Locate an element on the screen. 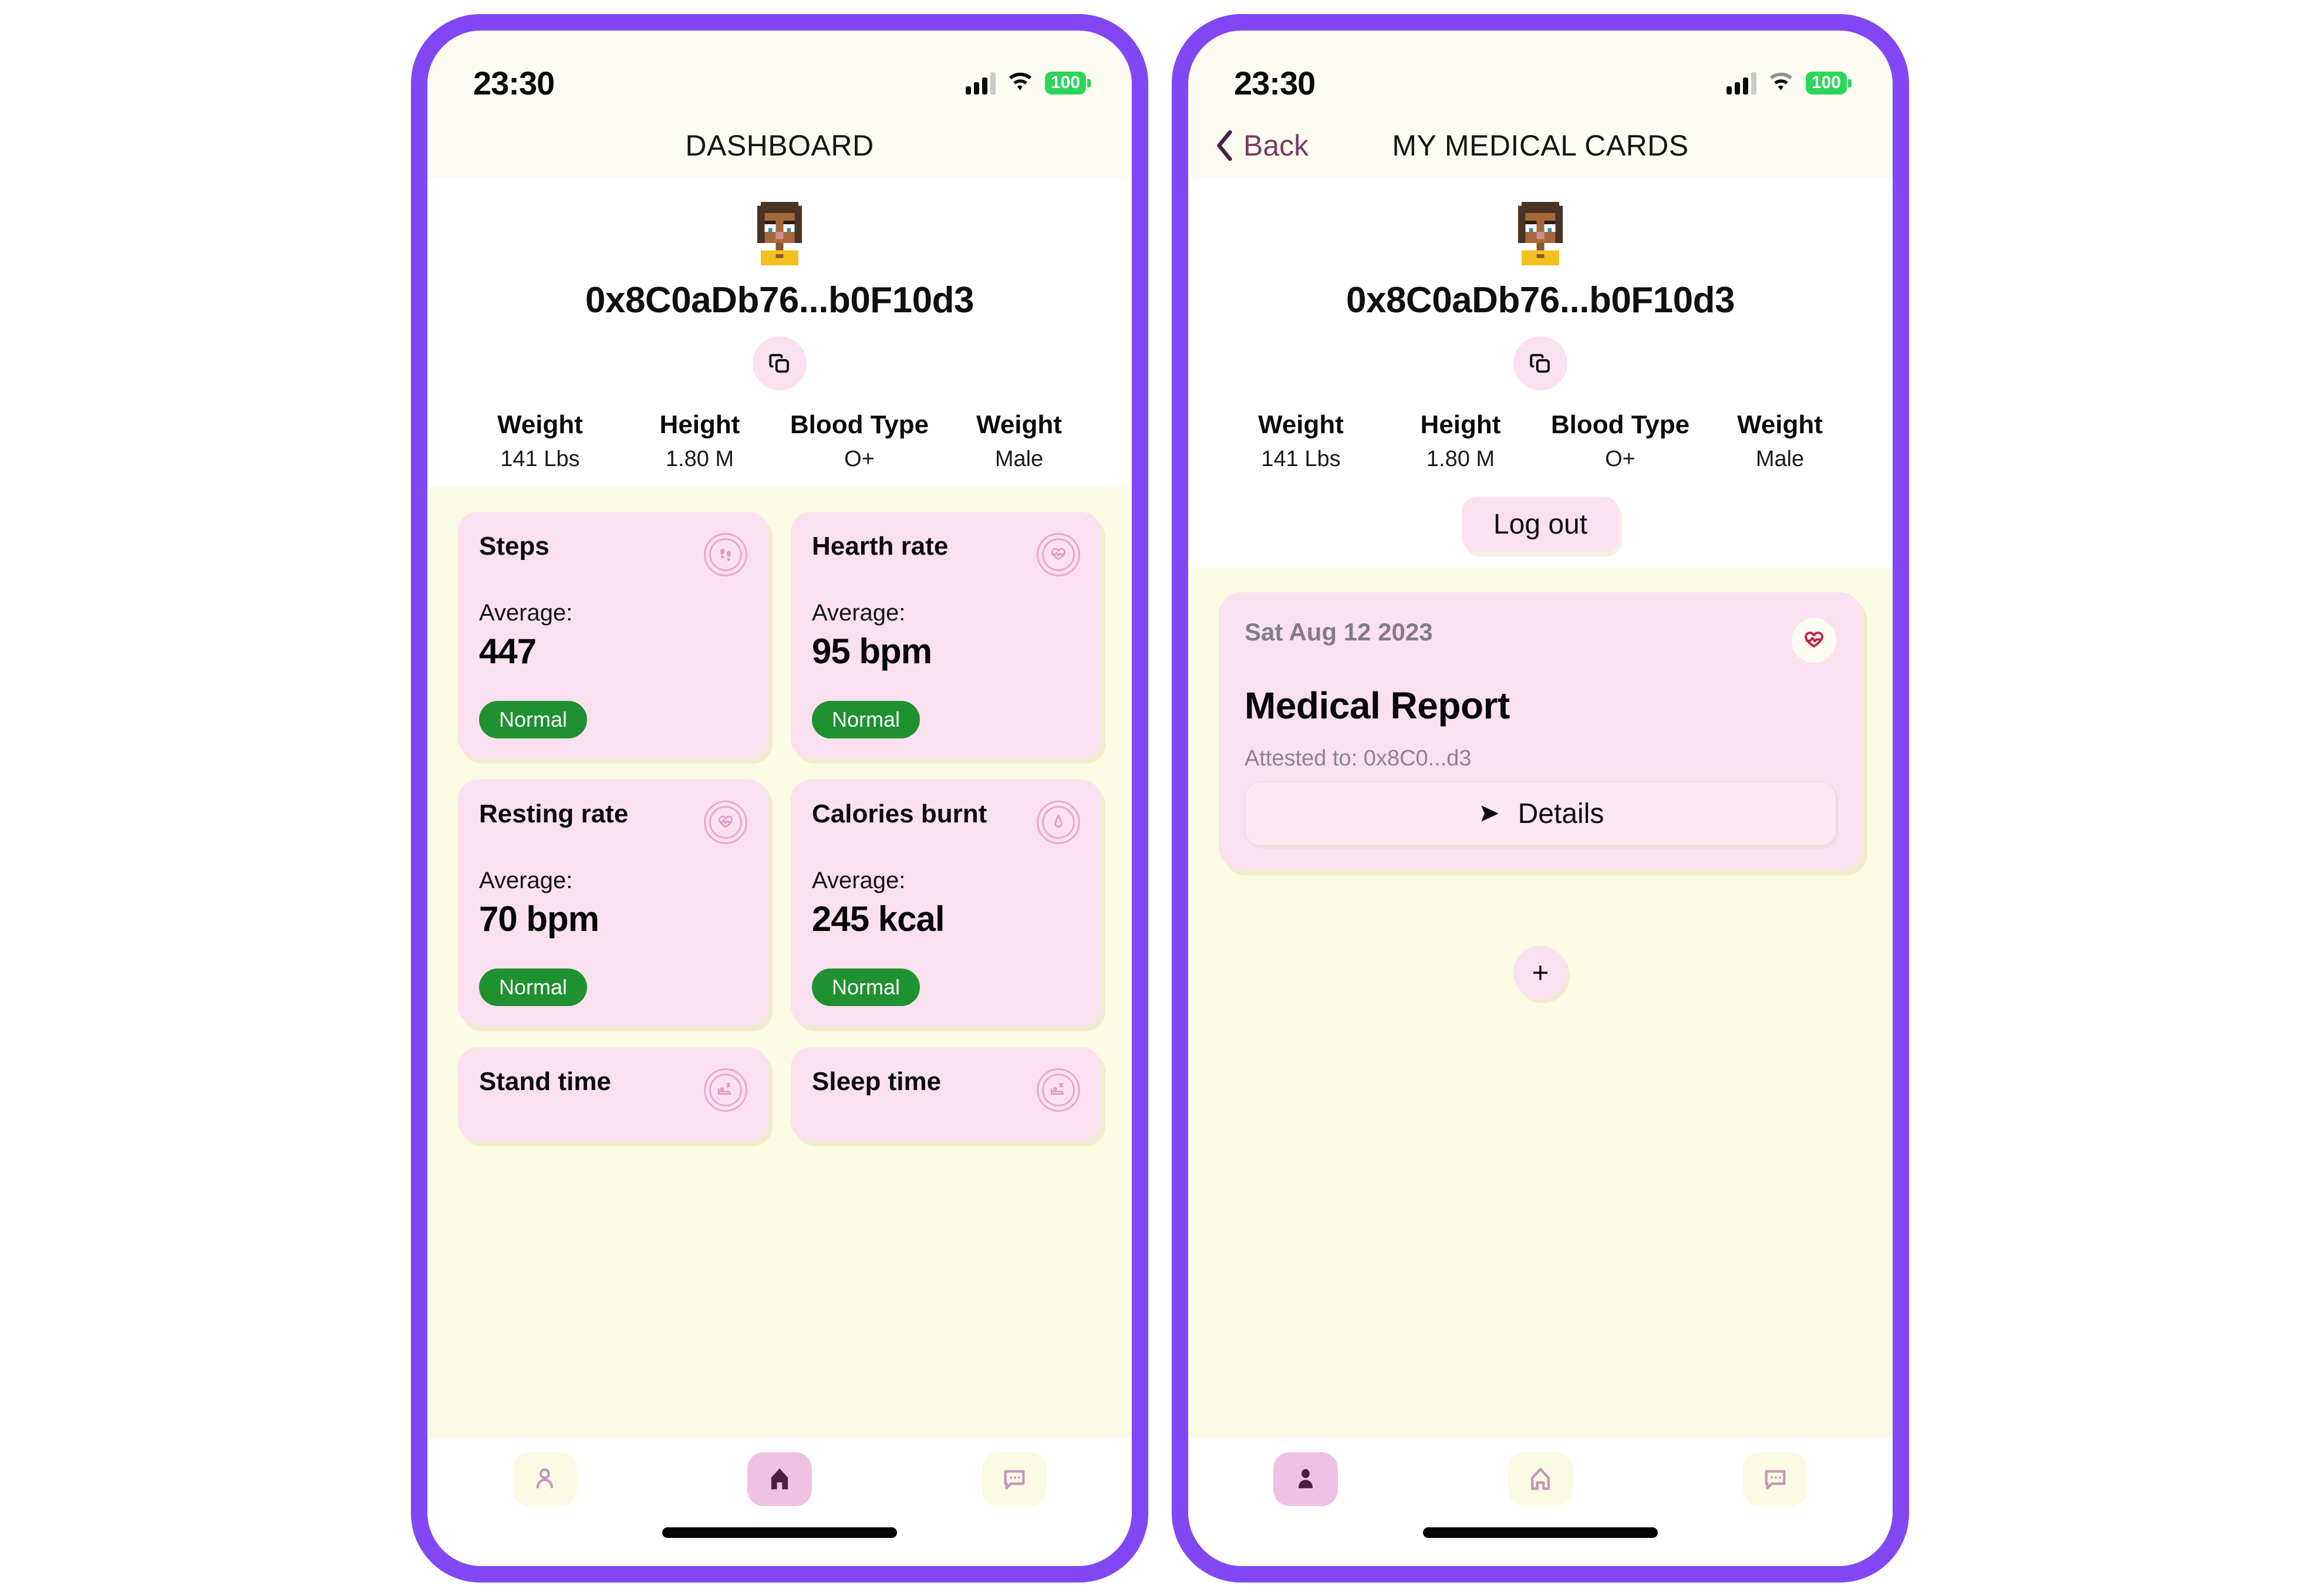 The image size is (2320, 1596). metric-card-sleep-time: Sleep time is located at coordinates (946, 1094).